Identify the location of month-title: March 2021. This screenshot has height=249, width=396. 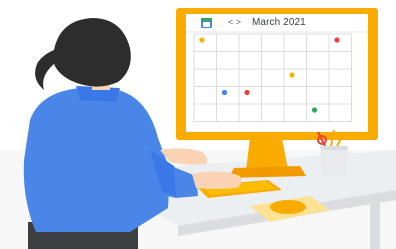
(279, 22).